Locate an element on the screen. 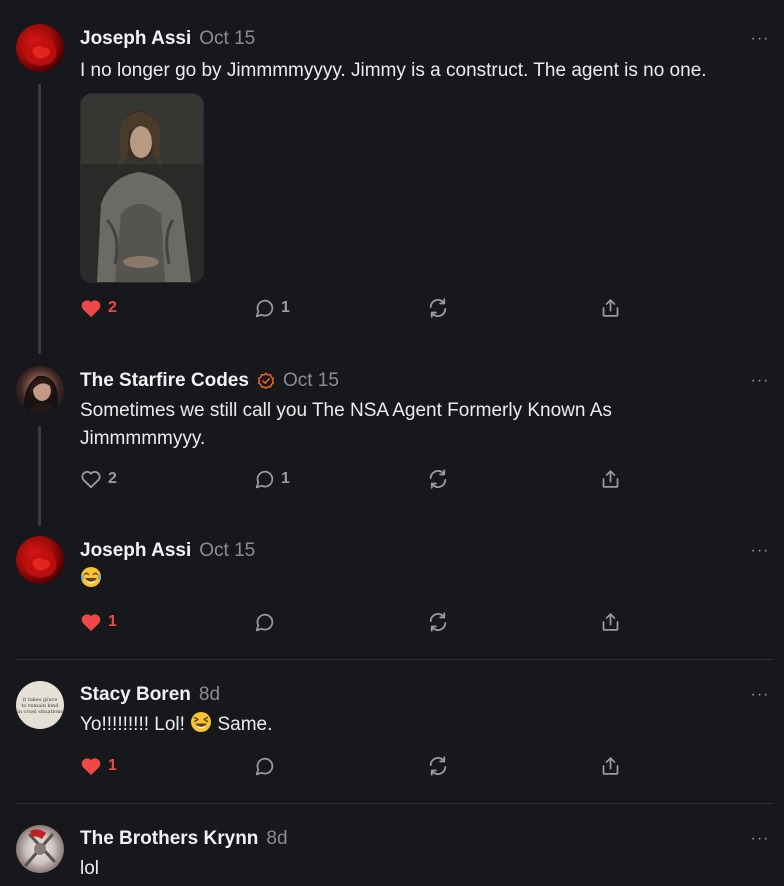  comment-text: lol is located at coordinates (90, 868).